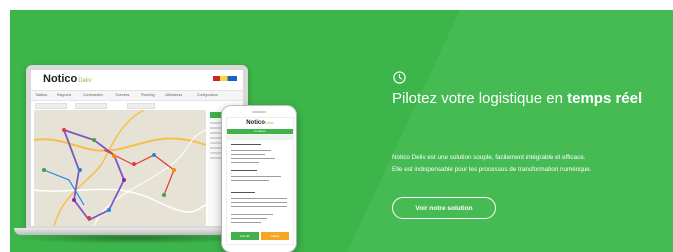  I want to click on see-solution-button: Voir notre solution, so click(444, 208).